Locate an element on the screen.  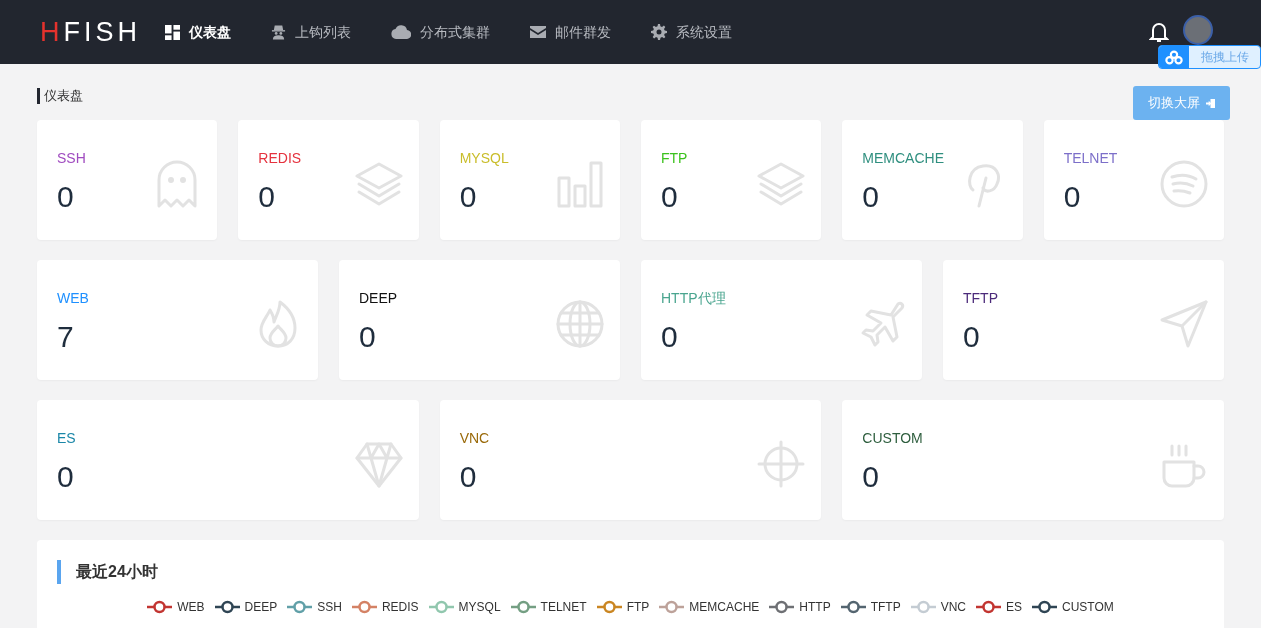
bar-chart-icon is located at coordinates (580, 184).